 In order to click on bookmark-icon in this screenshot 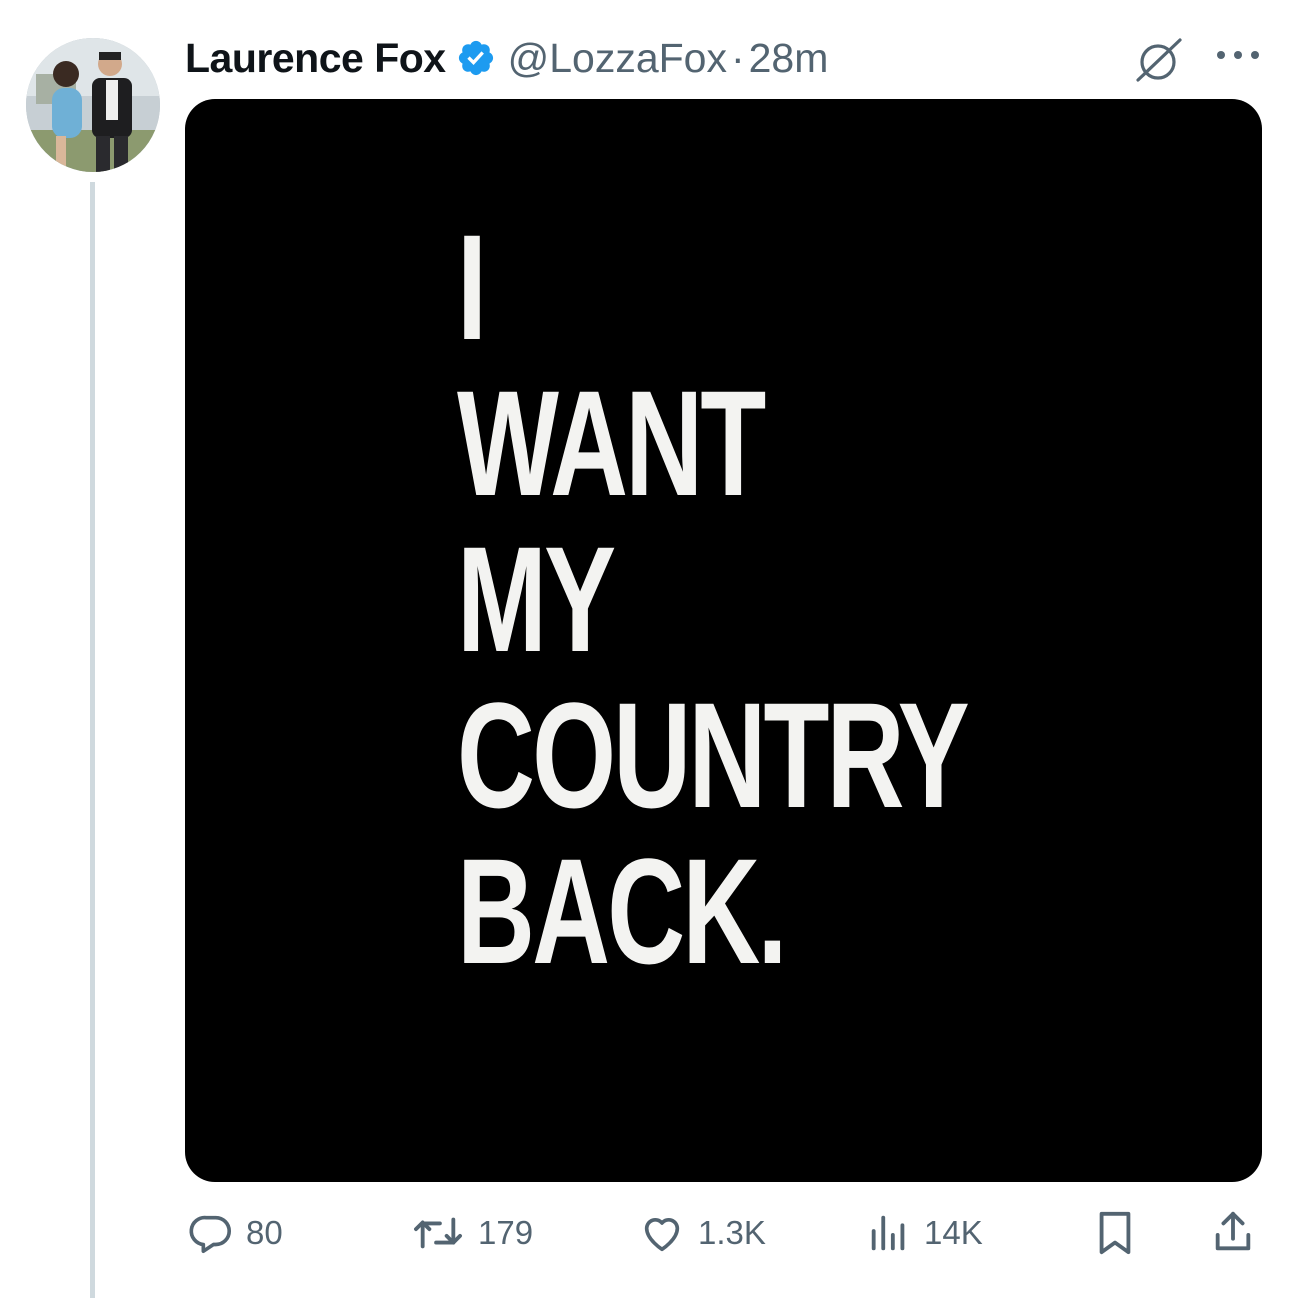, I will do `click(1115, 1233)`.